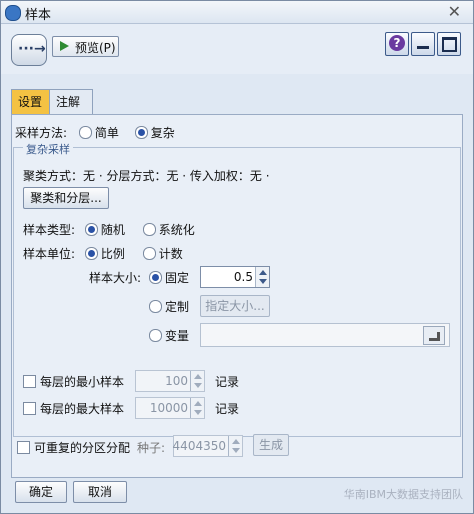 Image resolution: width=474 pixels, height=514 pixels. What do you see at coordinates (100, 492) in the screenshot?
I see `cancel-button: 取消` at bounding box center [100, 492].